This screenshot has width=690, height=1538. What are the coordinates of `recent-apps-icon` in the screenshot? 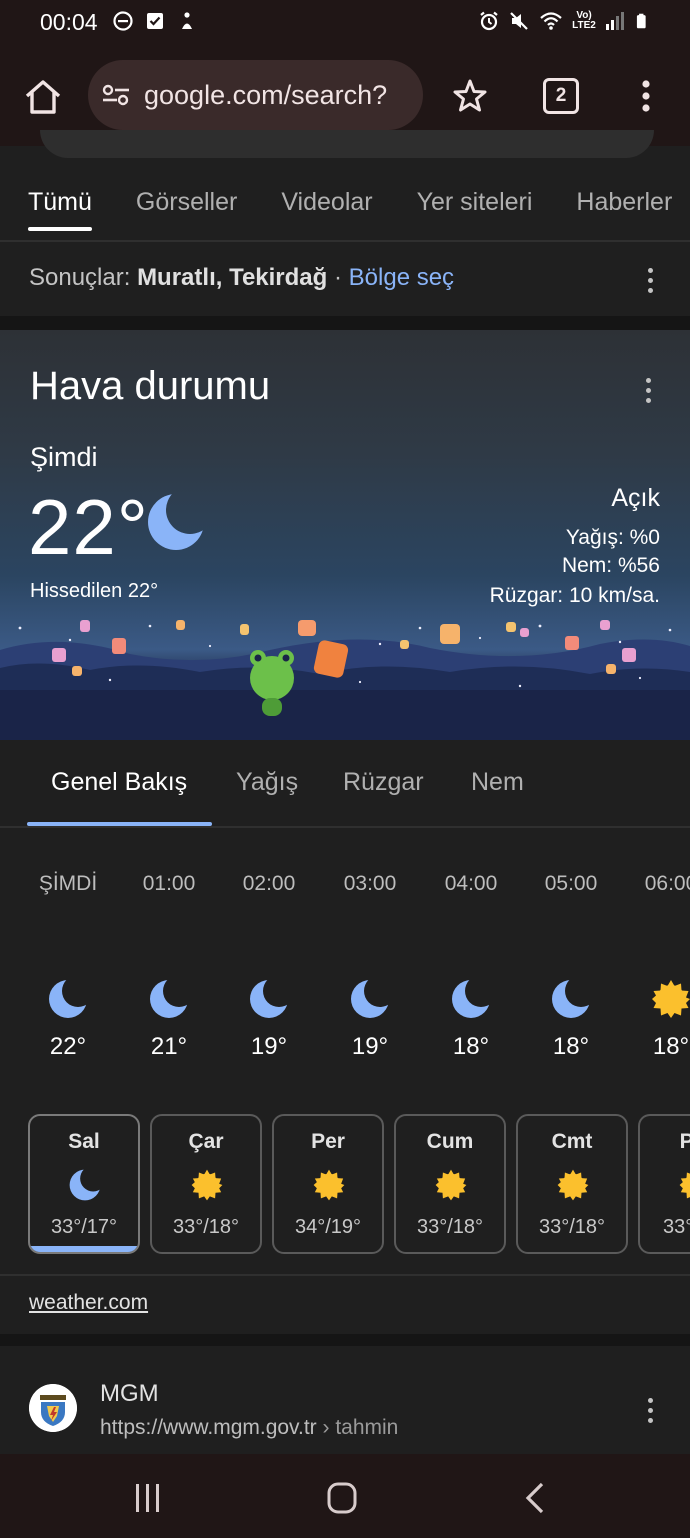 It's located at (148, 1498).